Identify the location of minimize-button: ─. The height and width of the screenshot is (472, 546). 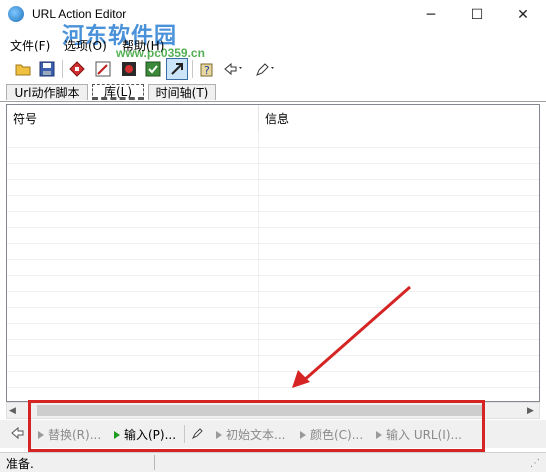
(431, 15).